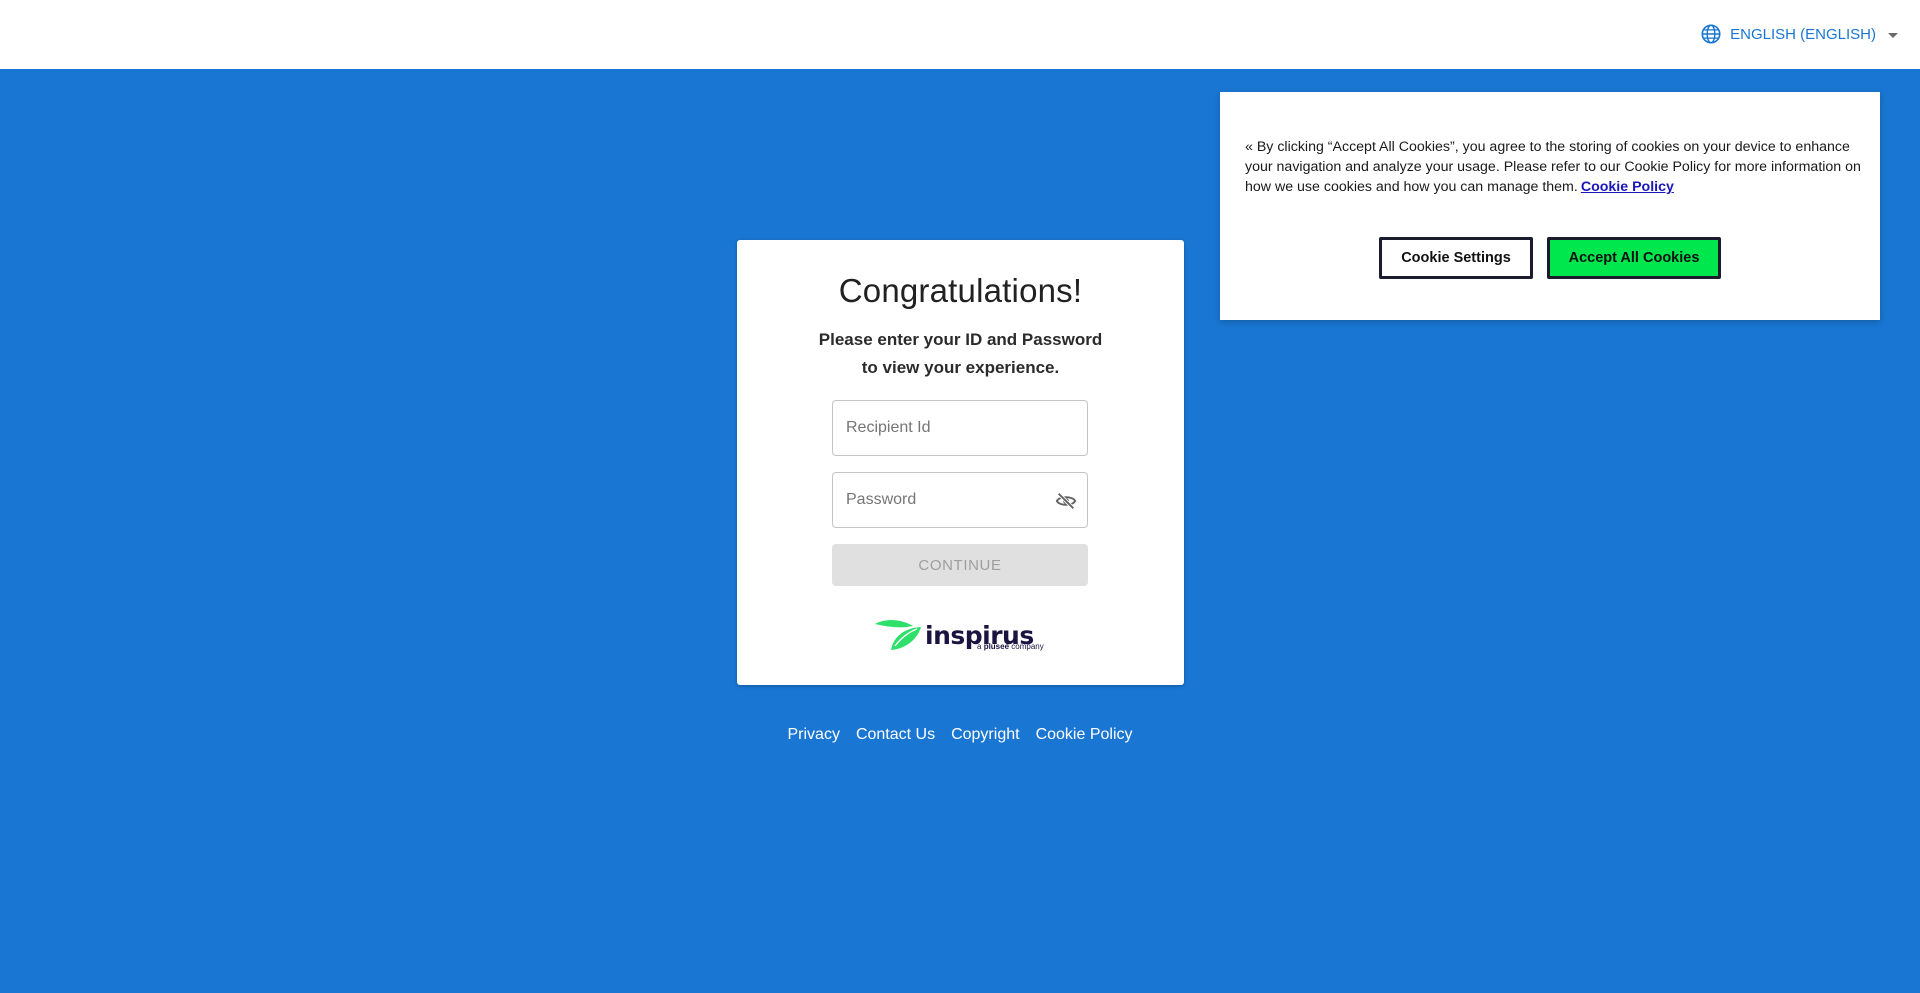  Describe the element at coordinates (996, 646) in the screenshot. I see `logo-tag-brand: plusee` at that location.